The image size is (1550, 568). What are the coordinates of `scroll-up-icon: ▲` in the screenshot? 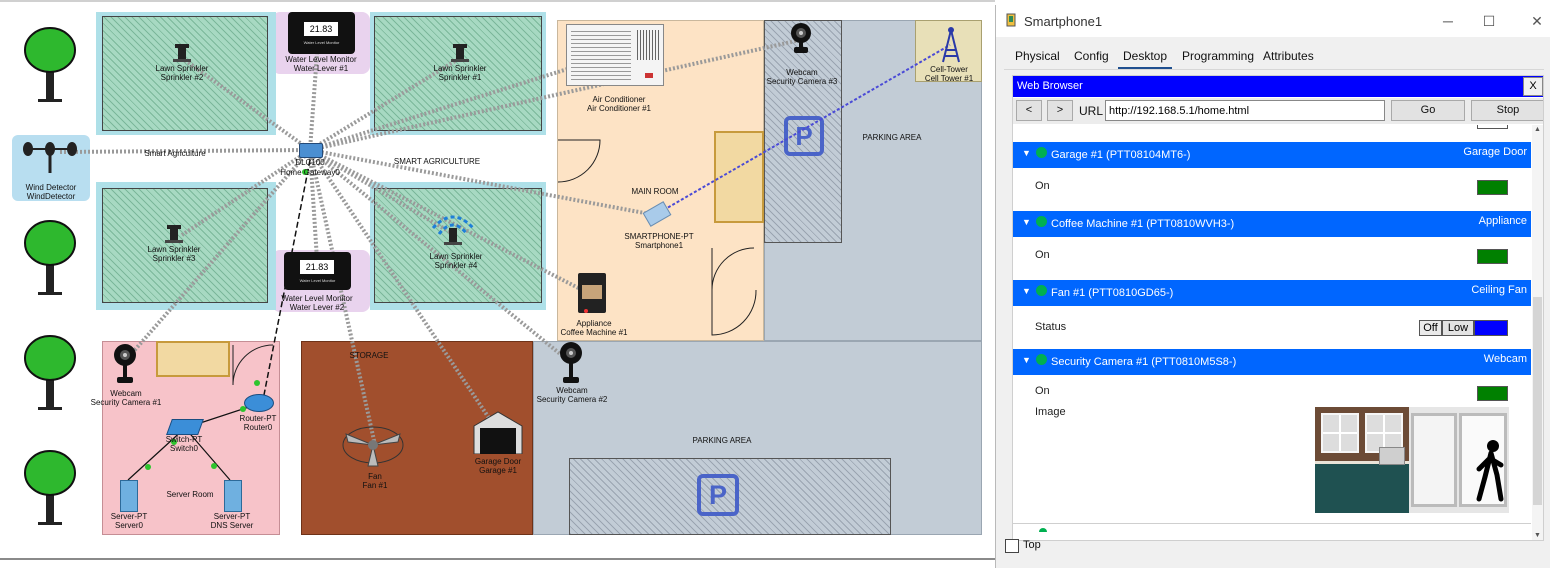 It's located at (1537, 130).